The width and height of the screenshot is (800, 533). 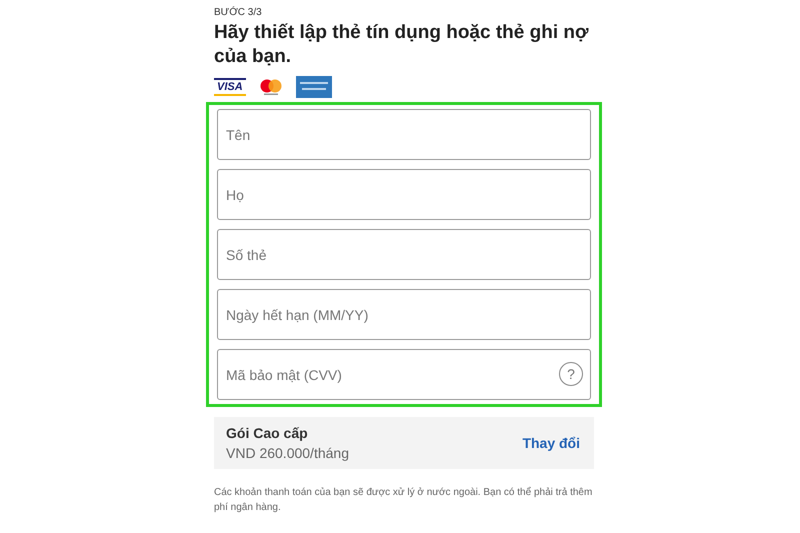 I want to click on change-link: Thay đổi, so click(x=551, y=443).